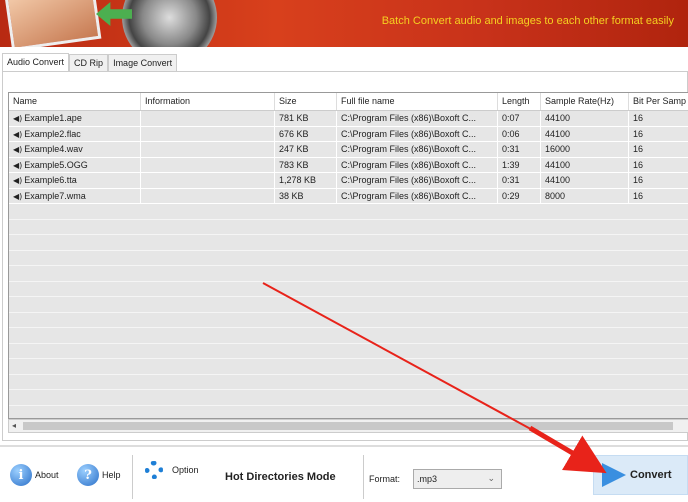  What do you see at coordinates (143, 62) in the screenshot?
I see `tab-image-convert: Image Convert` at bounding box center [143, 62].